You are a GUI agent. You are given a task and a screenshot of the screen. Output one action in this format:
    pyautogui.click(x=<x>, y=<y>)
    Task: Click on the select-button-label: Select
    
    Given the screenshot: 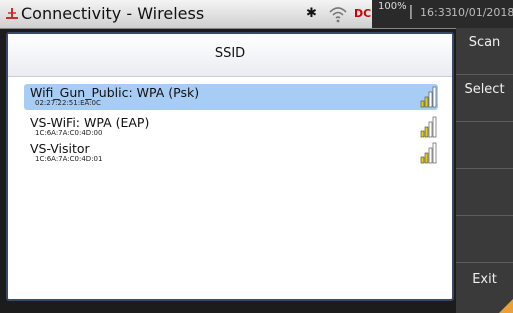 What is the action you would take?
    pyautogui.click(x=484, y=89)
    